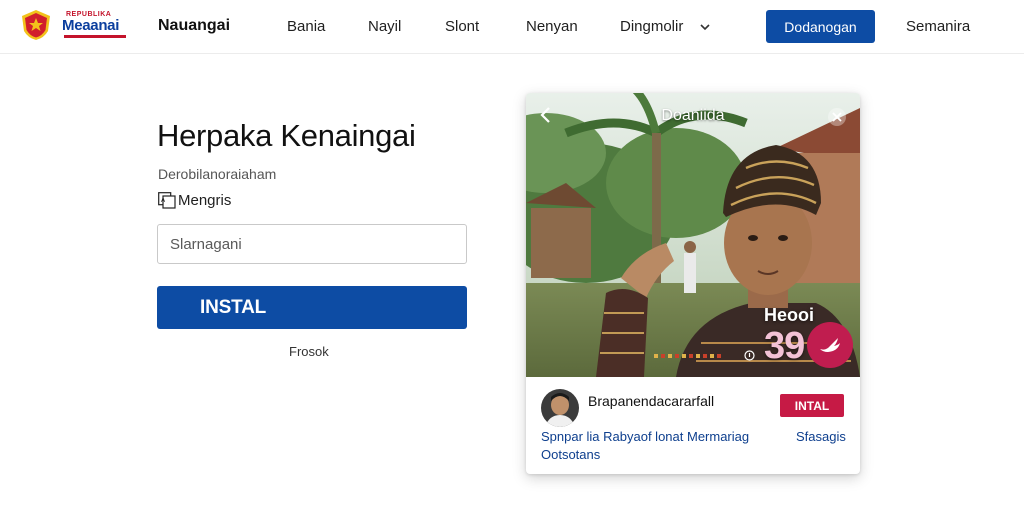 This screenshot has height=512, width=1024. I want to click on nav-dropdown: Dingmolir, so click(651, 26).